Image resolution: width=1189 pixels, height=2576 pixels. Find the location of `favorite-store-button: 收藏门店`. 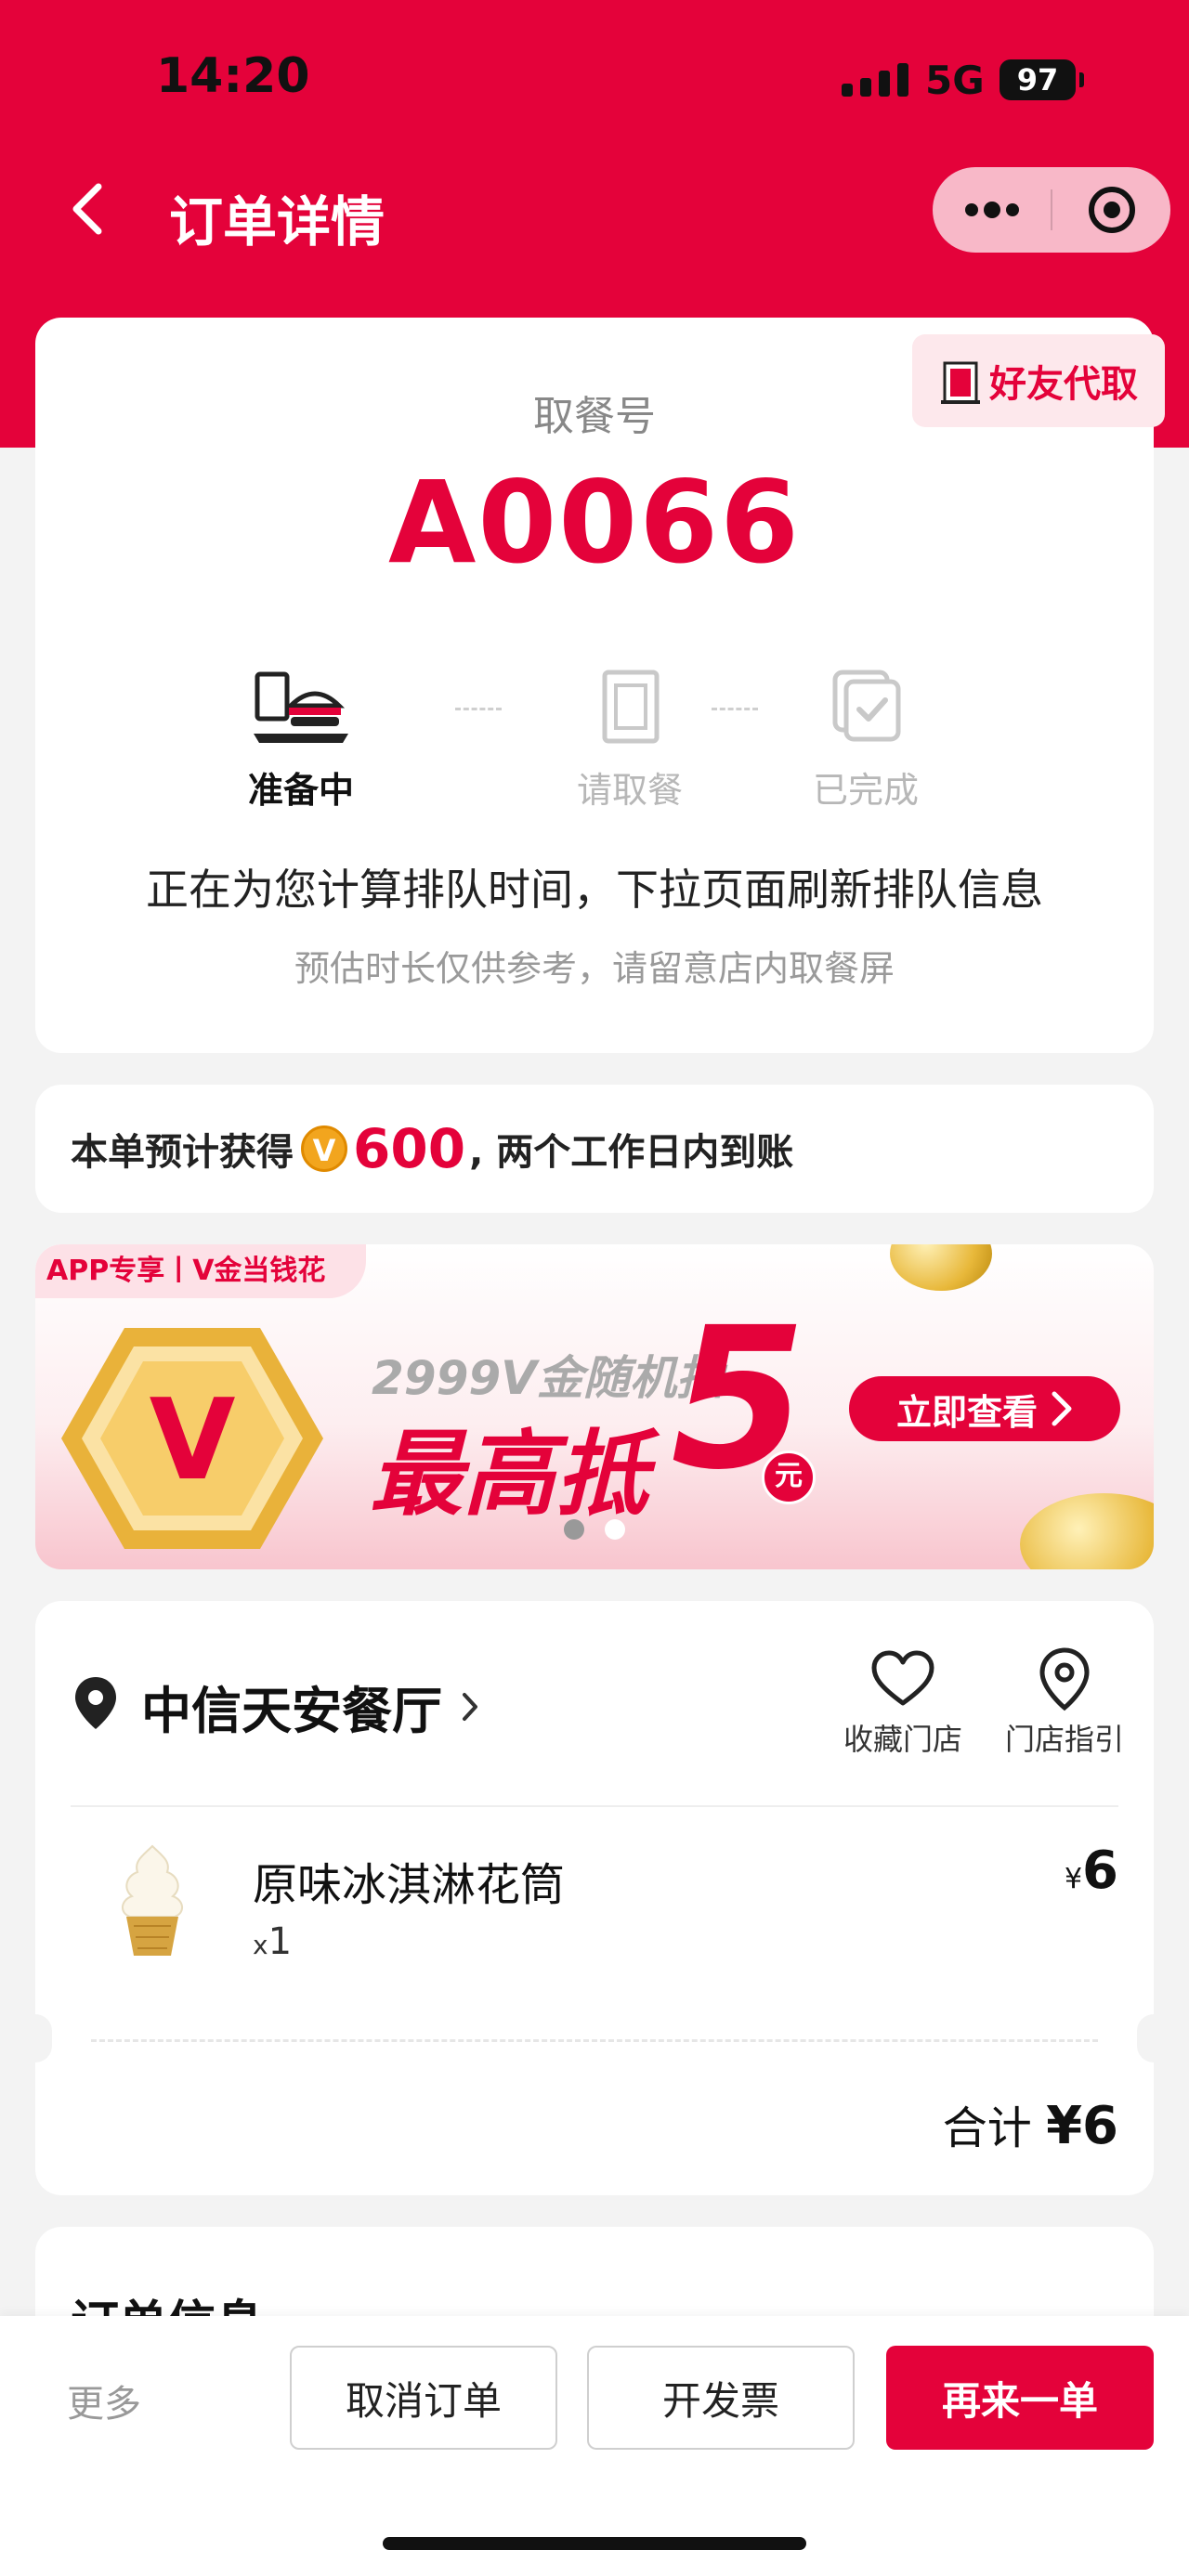

favorite-store-button: 收藏门店 is located at coordinates (903, 1700).